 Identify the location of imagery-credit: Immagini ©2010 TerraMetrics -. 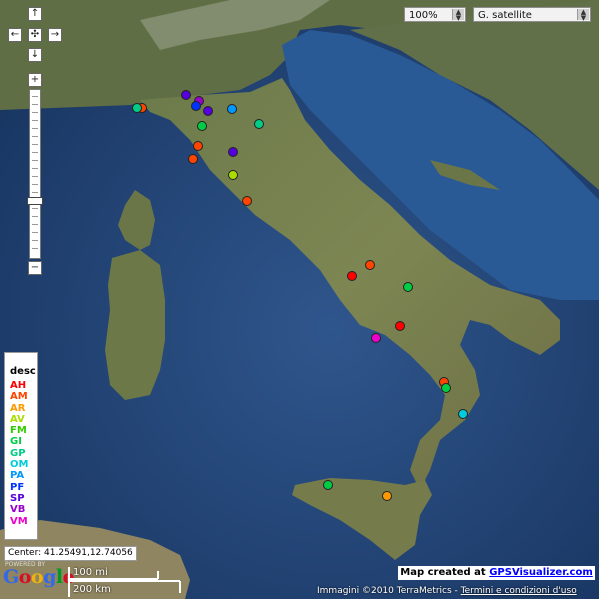
(387, 591).